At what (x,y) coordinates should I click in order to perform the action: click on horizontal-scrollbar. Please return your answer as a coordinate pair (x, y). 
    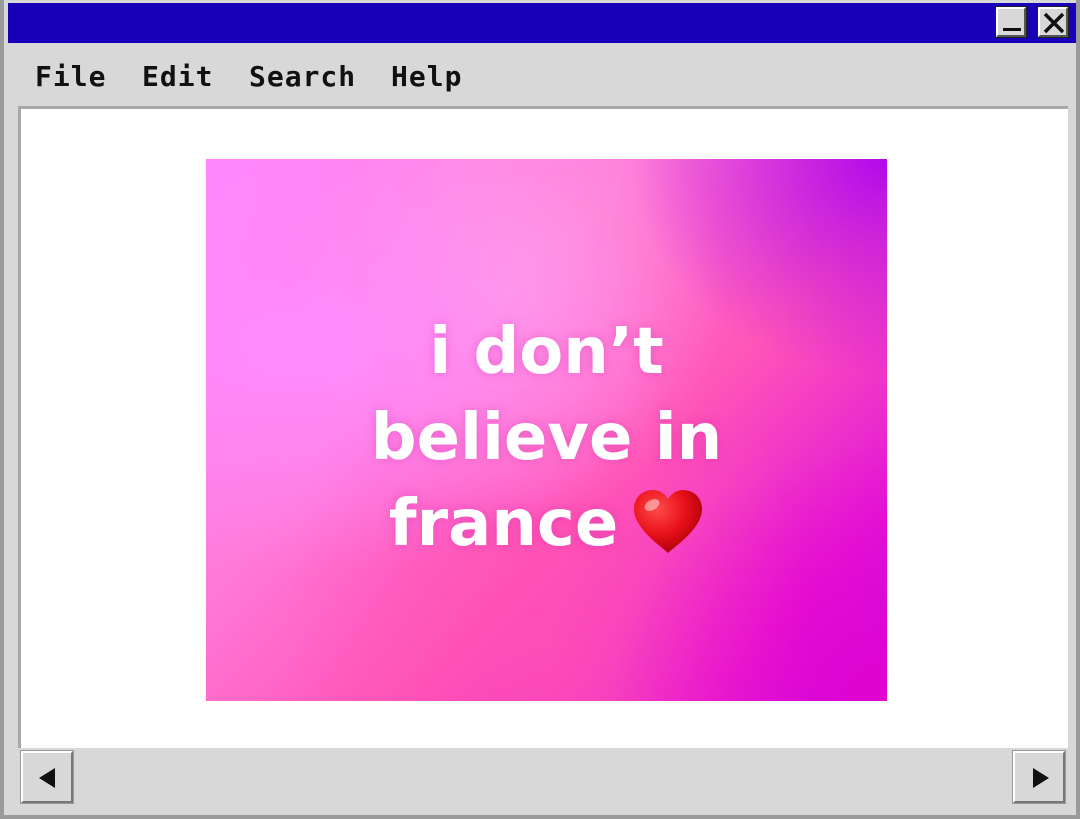
    Looking at the image, I should click on (543, 777).